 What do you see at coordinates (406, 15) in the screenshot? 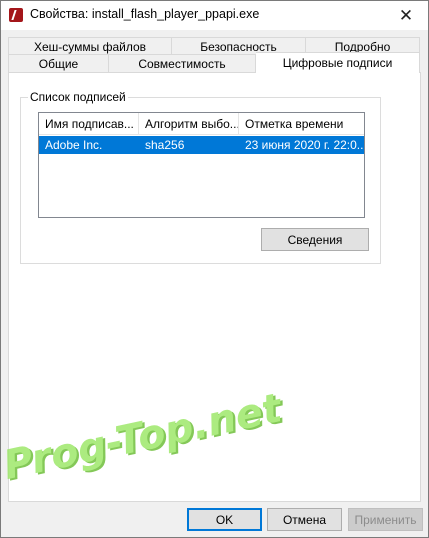
I see `close-icon: ✕` at bounding box center [406, 15].